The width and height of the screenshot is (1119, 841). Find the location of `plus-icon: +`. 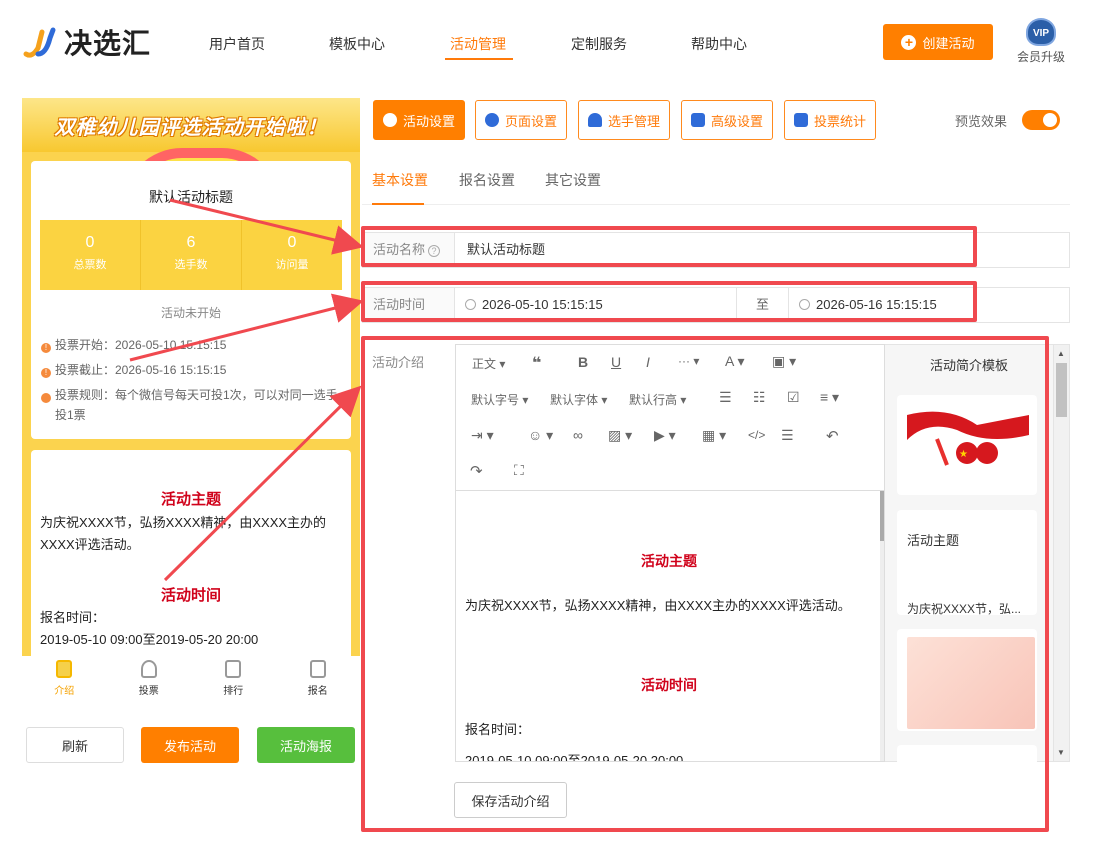

plus-icon: + is located at coordinates (909, 42).